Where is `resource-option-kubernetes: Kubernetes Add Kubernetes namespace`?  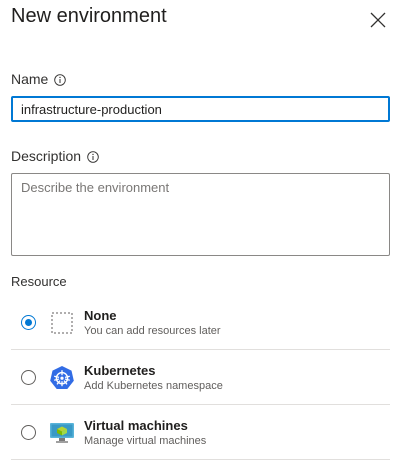
resource-option-kubernetes: Kubernetes Add Kubernetes namespace is located at coordinates (200, 378).